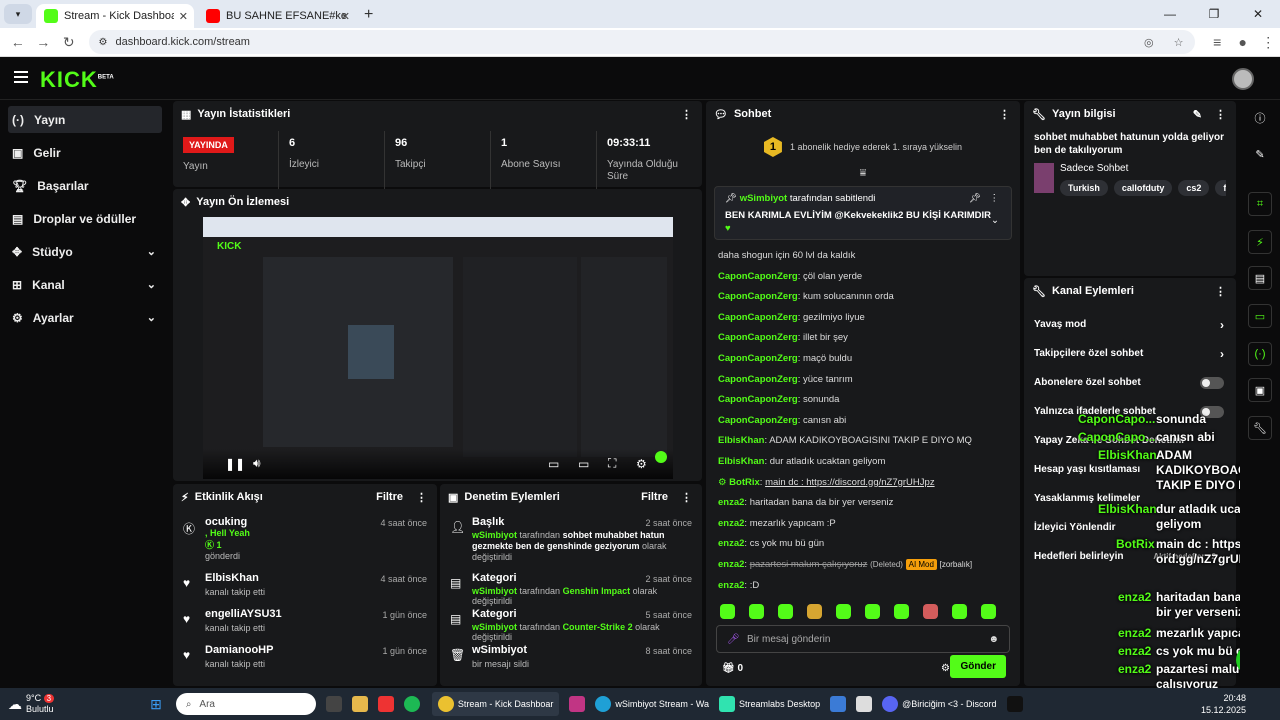 Image resolution: width=1280 pixels, height=720 pixels. I want to click on sidebar-item-kanal: ⊞ Kanal ⌄, so click(85, 284).